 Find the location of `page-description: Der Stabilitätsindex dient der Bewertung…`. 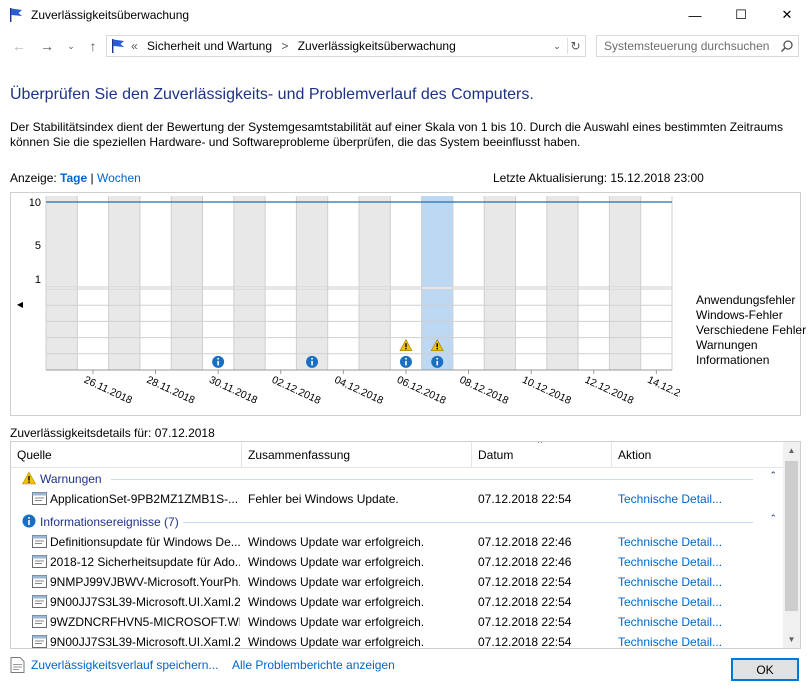

page-description: Der Stabilitätsindex dient der Bewertung… is located at coordinates (397, 134).